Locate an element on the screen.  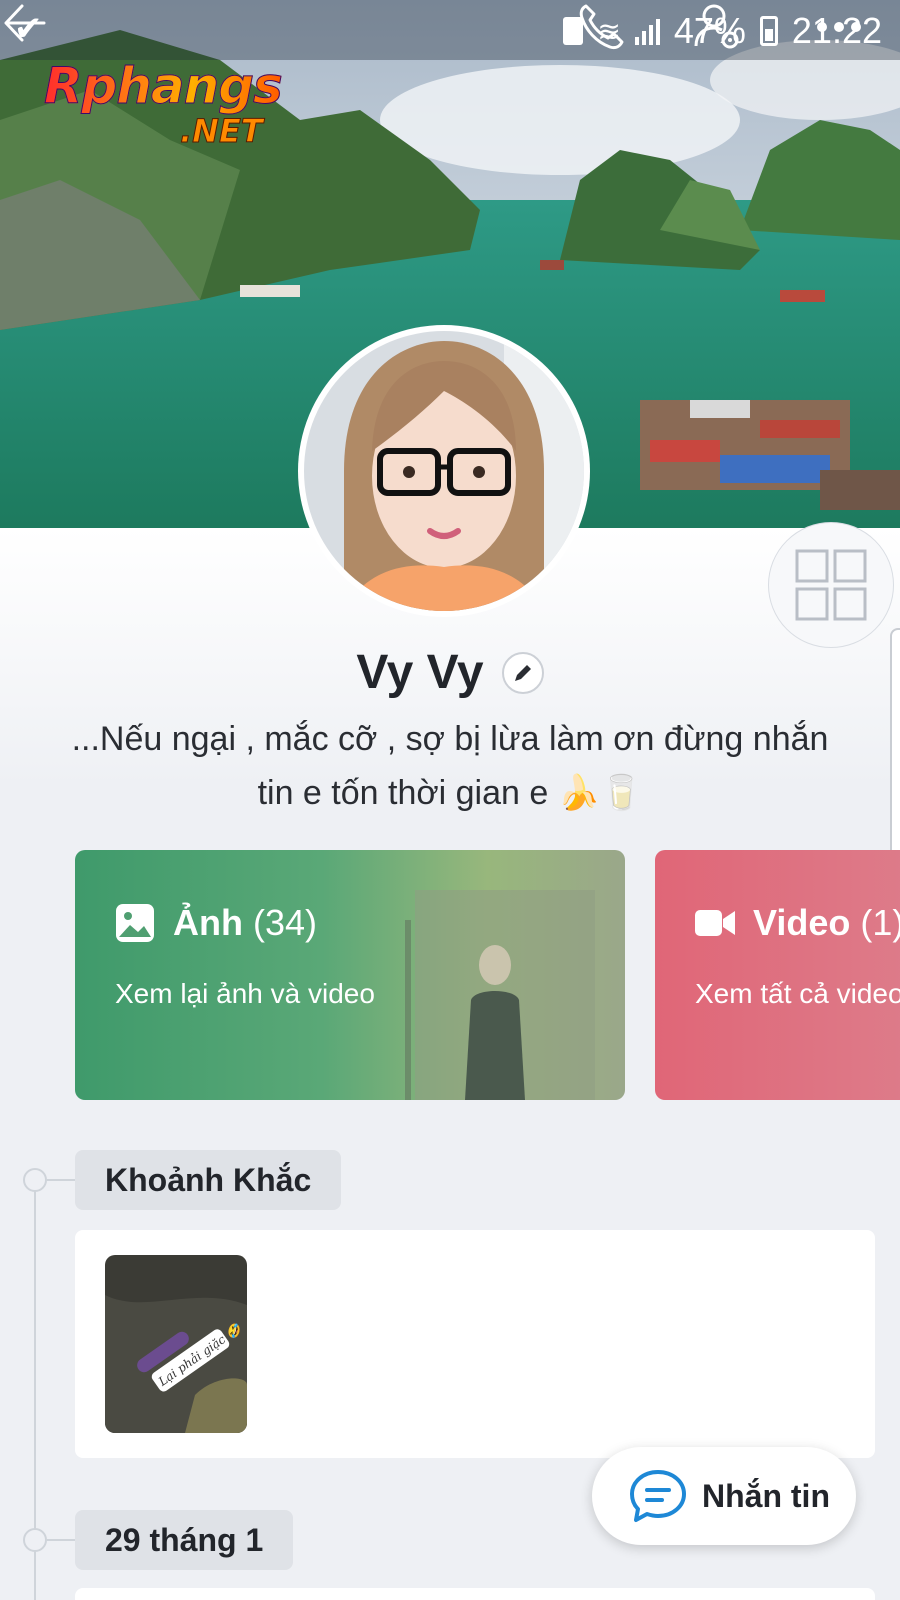
photos-card-title: Ảnh is located at coordinates (208, 922).